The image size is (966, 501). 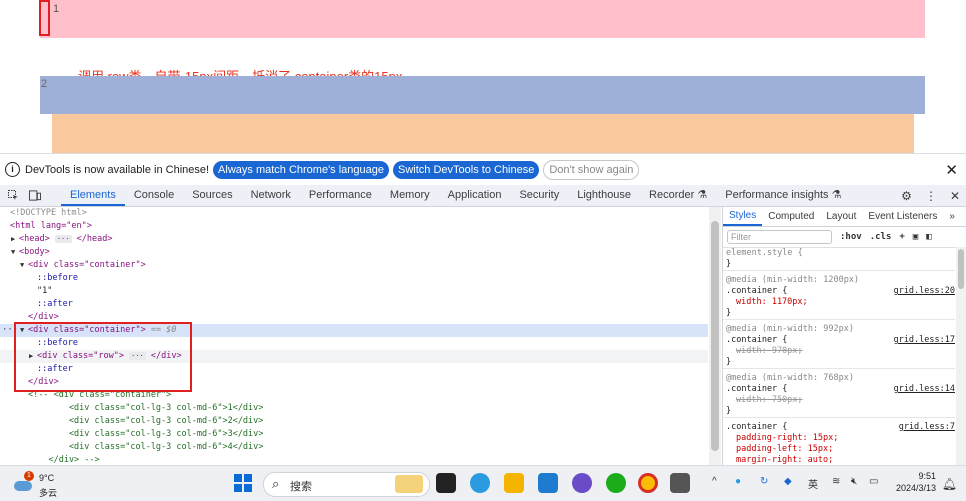 I want to click on cls-toggle: .cls, so click(x=881, y=237).